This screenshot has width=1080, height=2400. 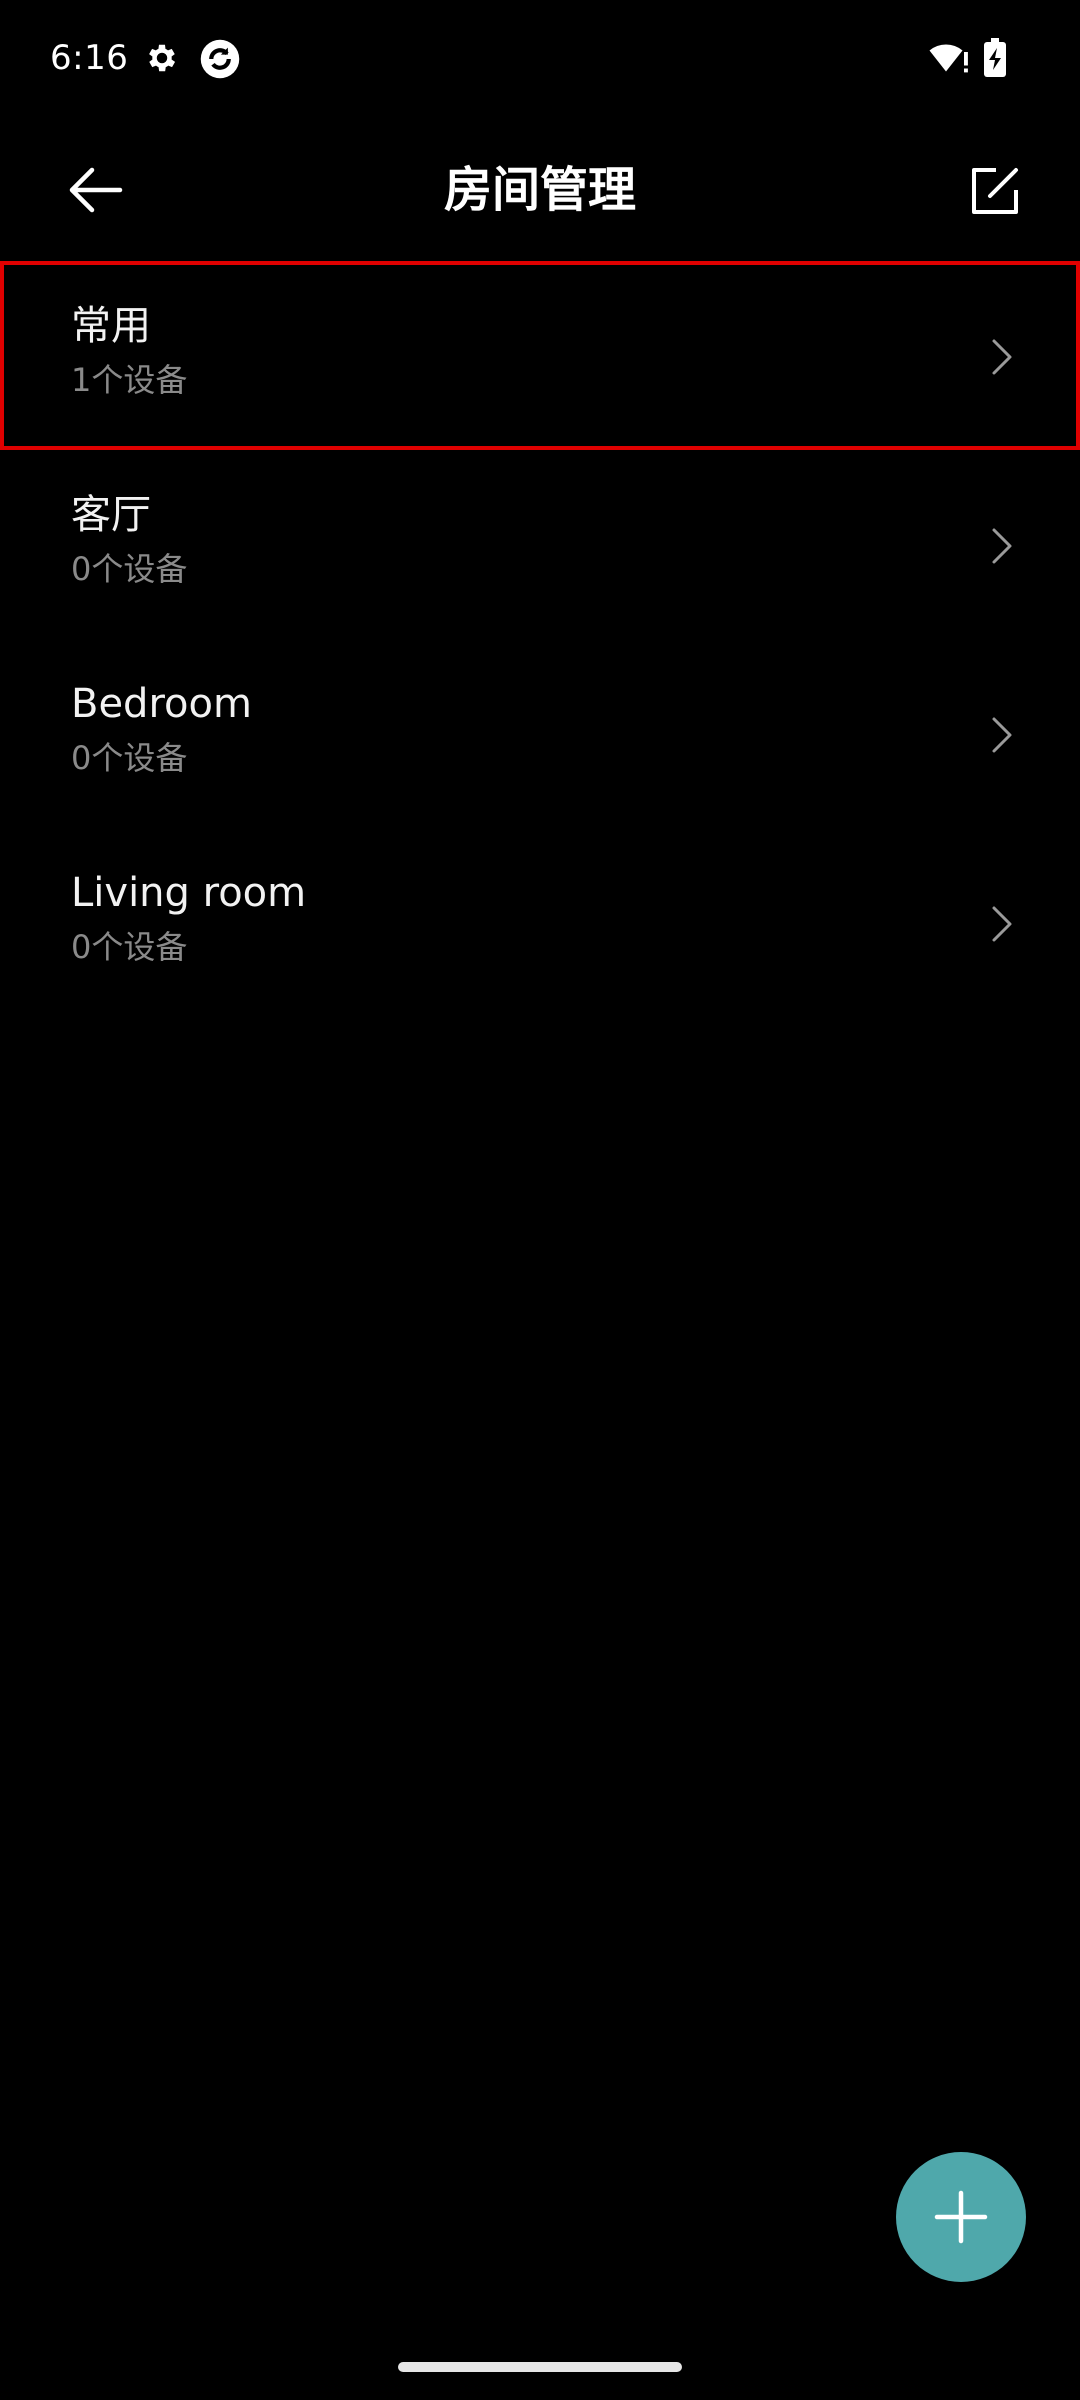 I want to click on room-name: 客厅, so click(x=111, y=515).